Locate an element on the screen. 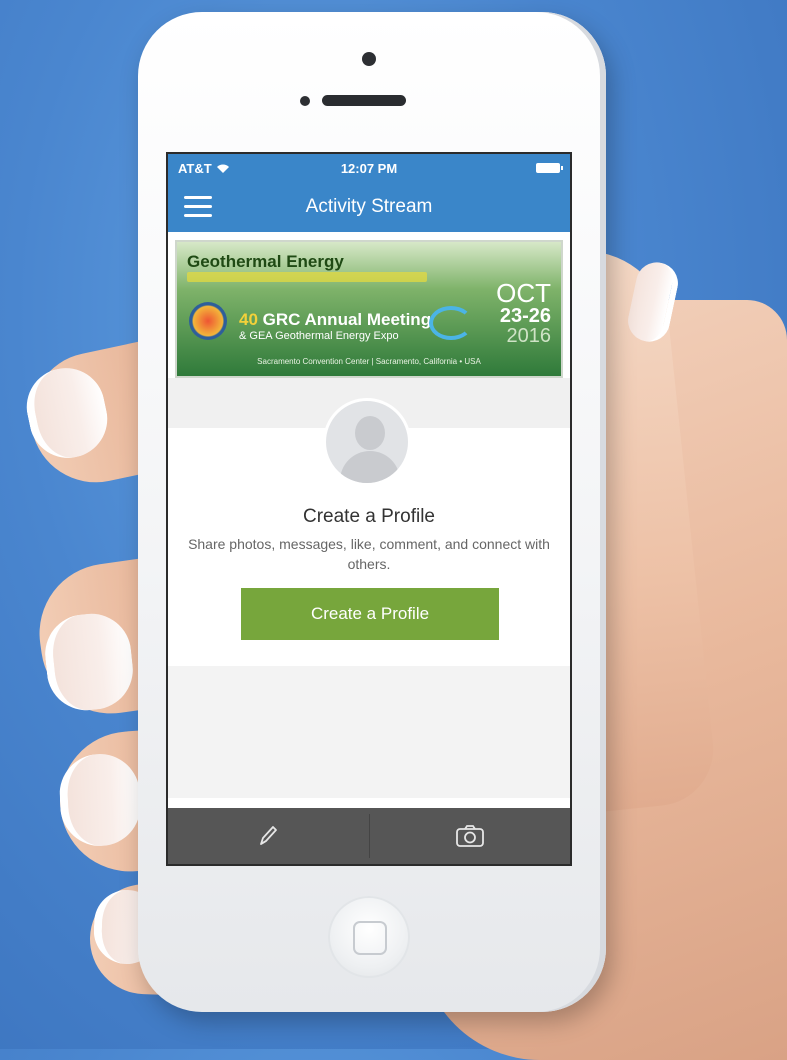 This screenshot has width=787, height=1060. banner-meeting: 40 GRC Annual Meeting is located at coordinates (335, 320).